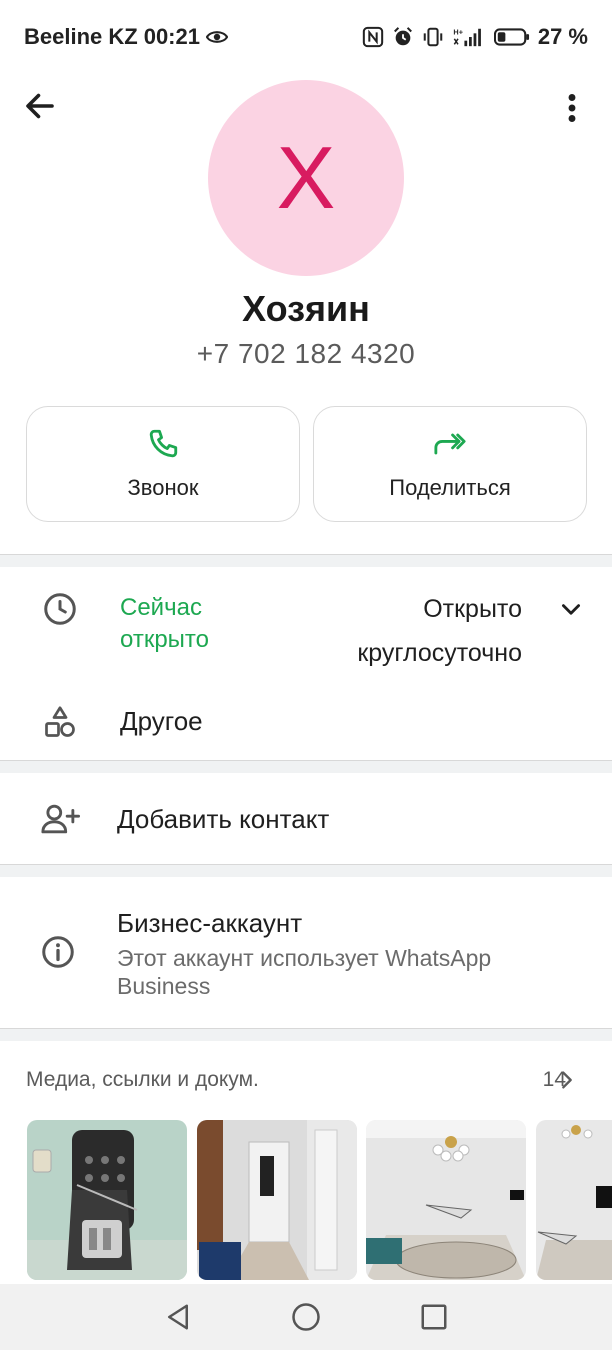 This screenshot has width=612, height=1350. I want to click on nav-home-icon, so click(306, 1317).